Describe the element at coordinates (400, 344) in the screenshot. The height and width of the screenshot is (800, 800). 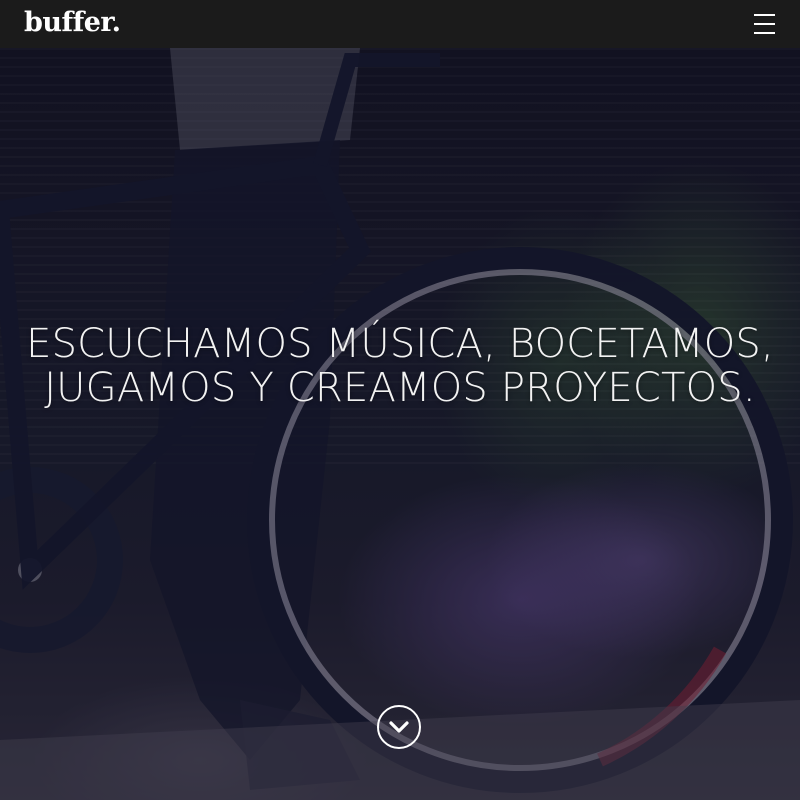
I see `hero-headline-line-1: ESCUCHAMOS MÚSICA, BOCETAMOS,` at that location.